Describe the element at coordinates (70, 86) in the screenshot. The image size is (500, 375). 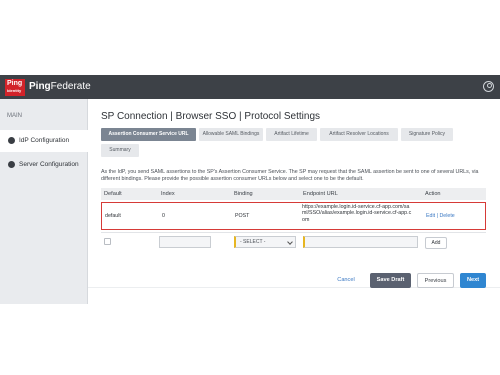
I see `brand-suffix: Federate` at that location.